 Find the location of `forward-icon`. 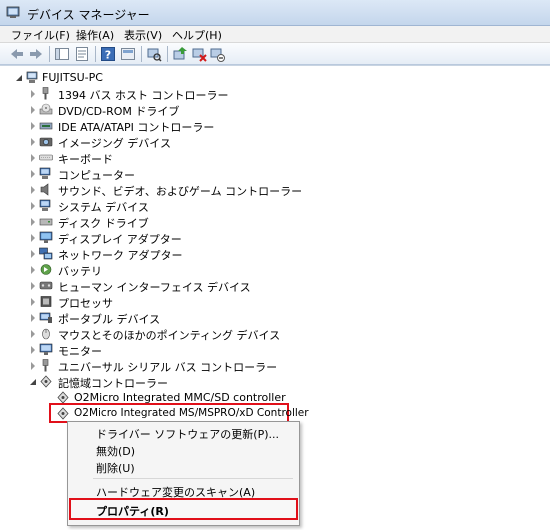

forward-icon is located at coordinates (36, 54).